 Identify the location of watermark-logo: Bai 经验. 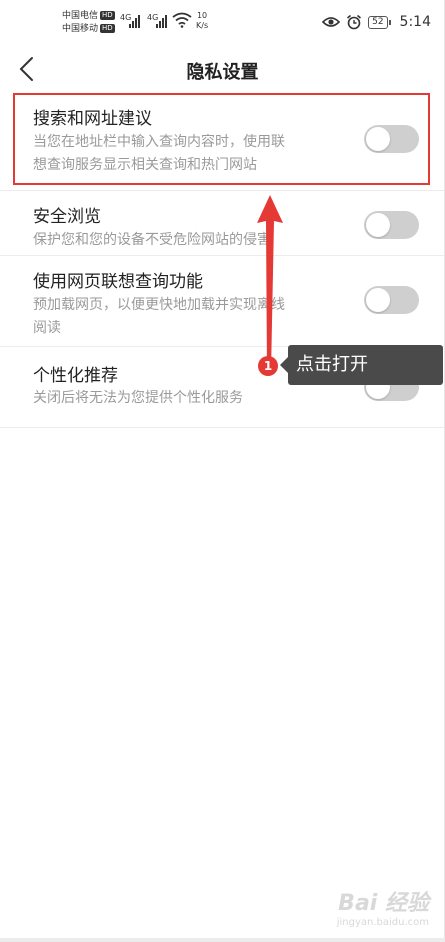
(383, 903).